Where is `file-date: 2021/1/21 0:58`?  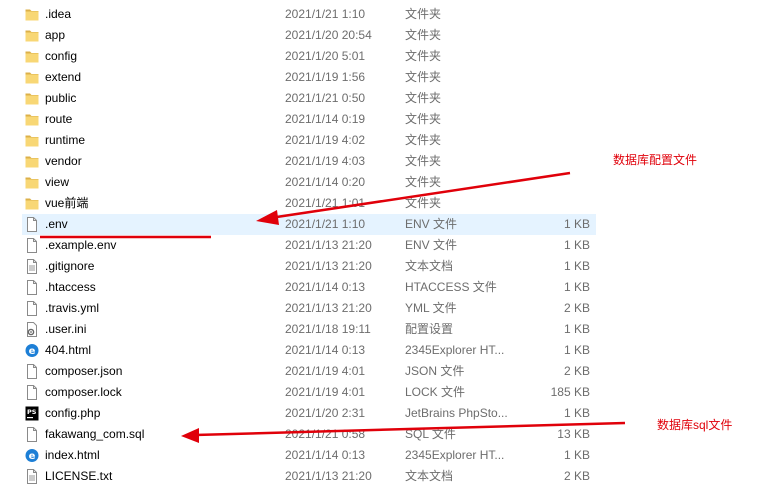
file-date: 2021/1/21 0:58 is located at coordinates (325, 434).